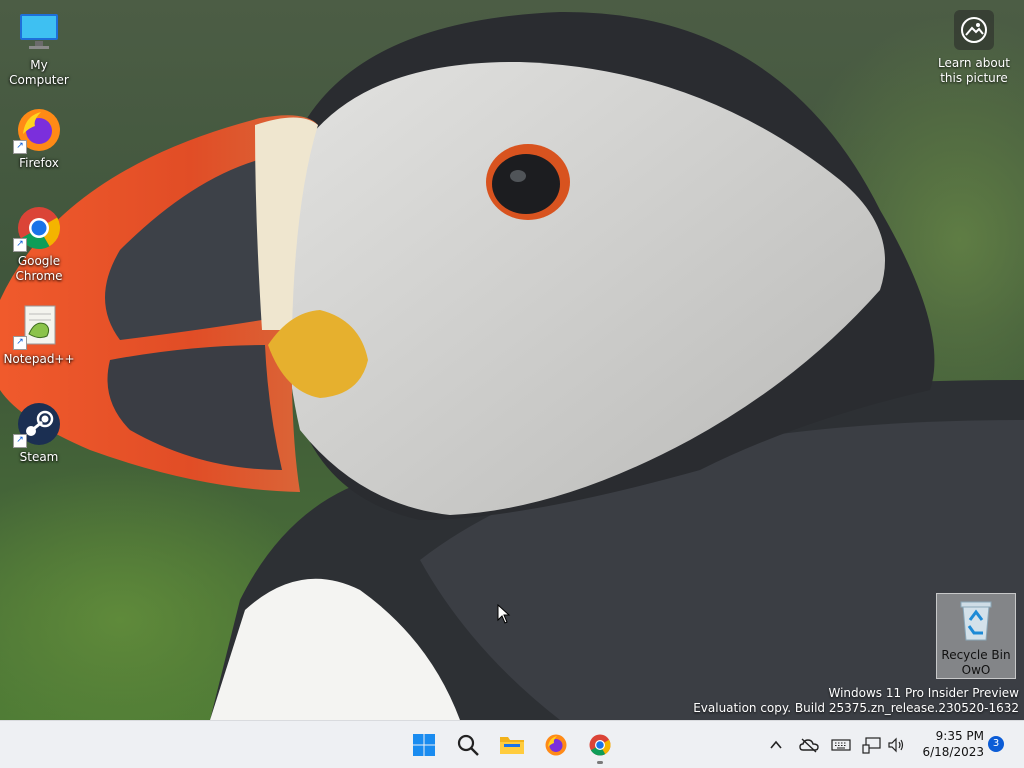 The width and height of the screenshot is (1024, 768). What do you see at coordinates (996, 744) in the screenshot?
I see `notification-badge: 3` at bounding box center [996, 744].